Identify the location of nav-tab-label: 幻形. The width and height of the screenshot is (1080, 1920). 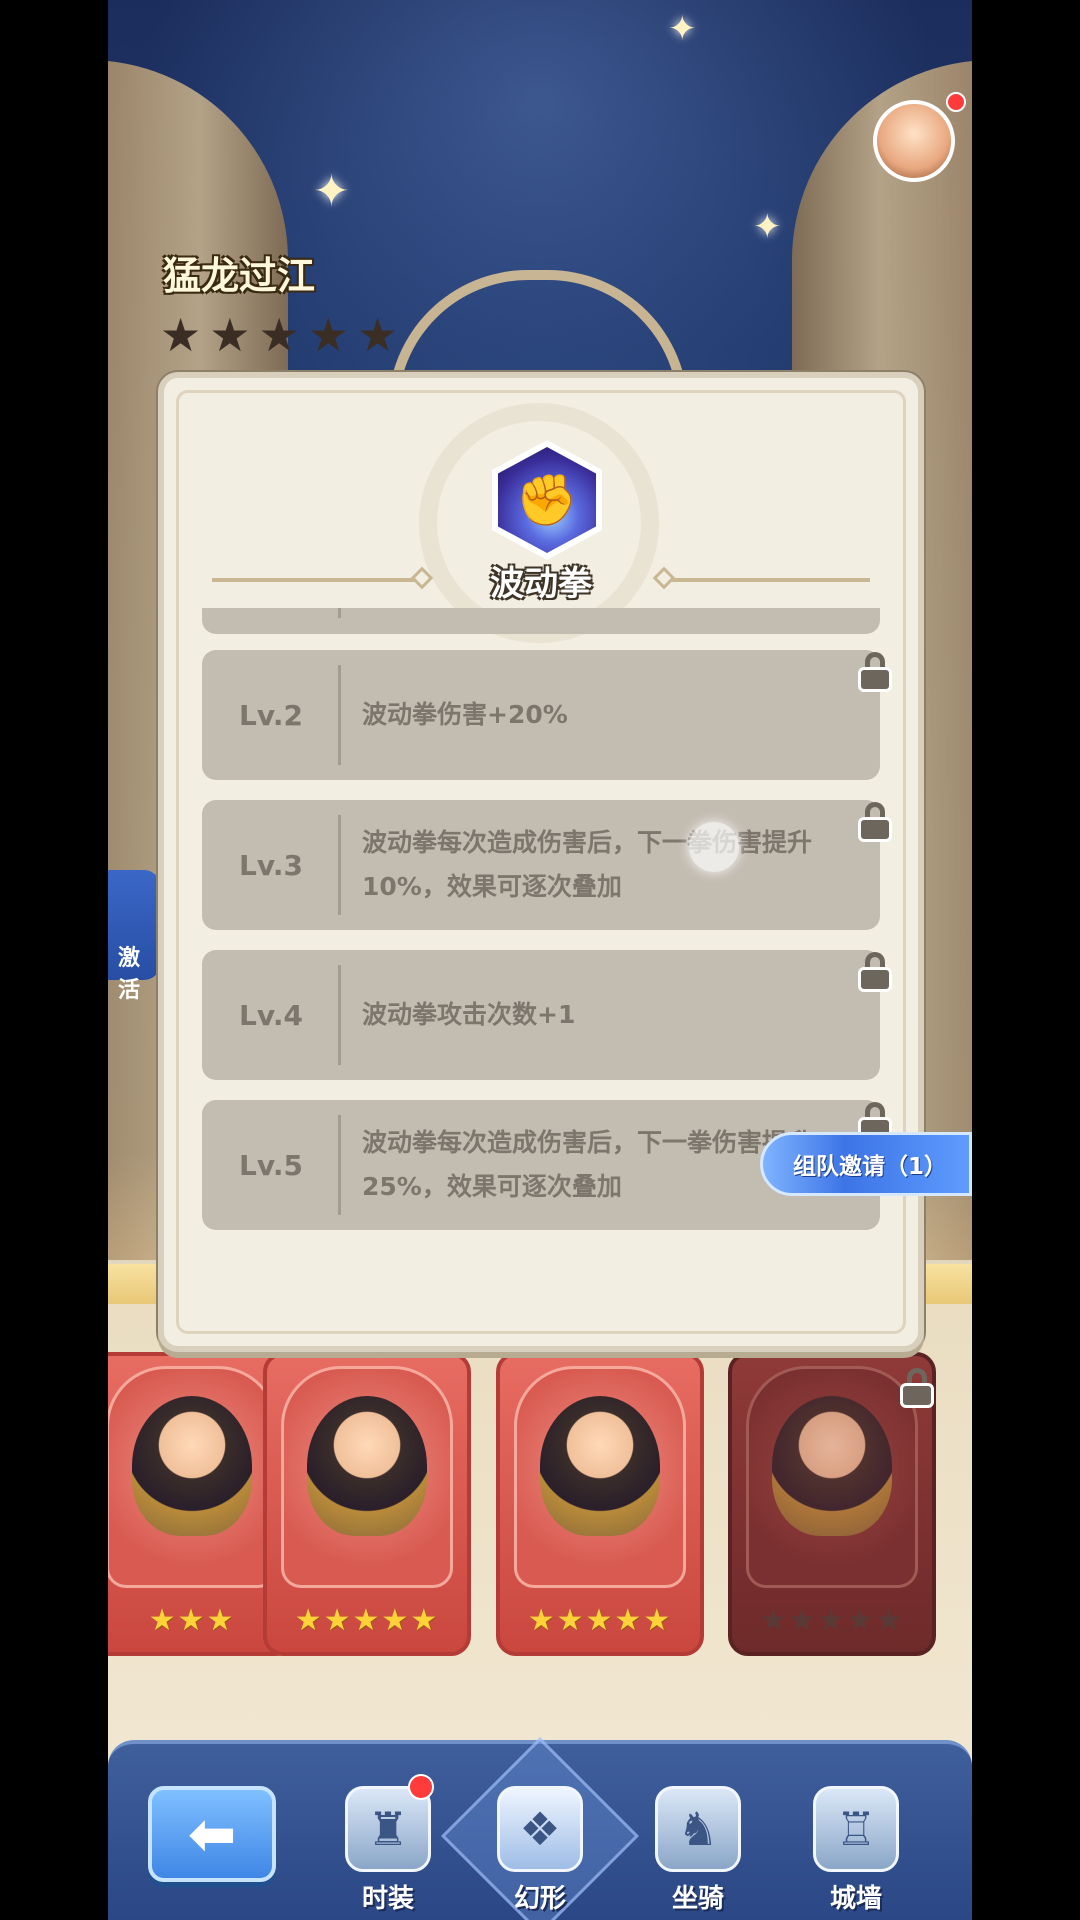
(539, 1899).